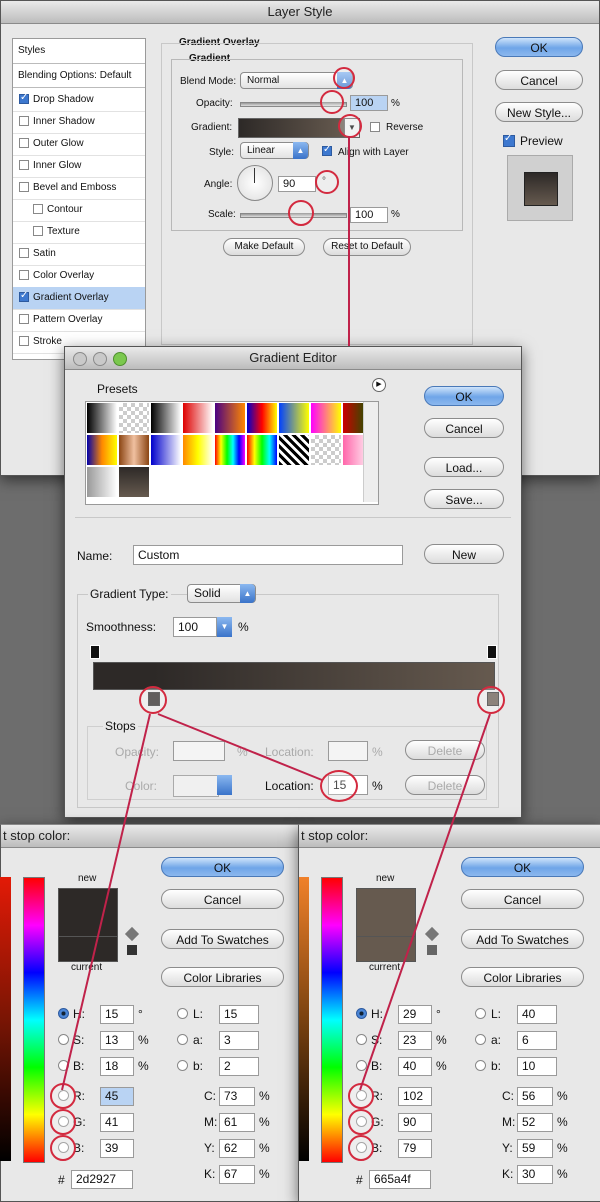  What do you see at coordinates (79, 100) in the screenshot?
I see `style-item-drop-shadow: Drop Shadow` at bounding box center [79, 100].